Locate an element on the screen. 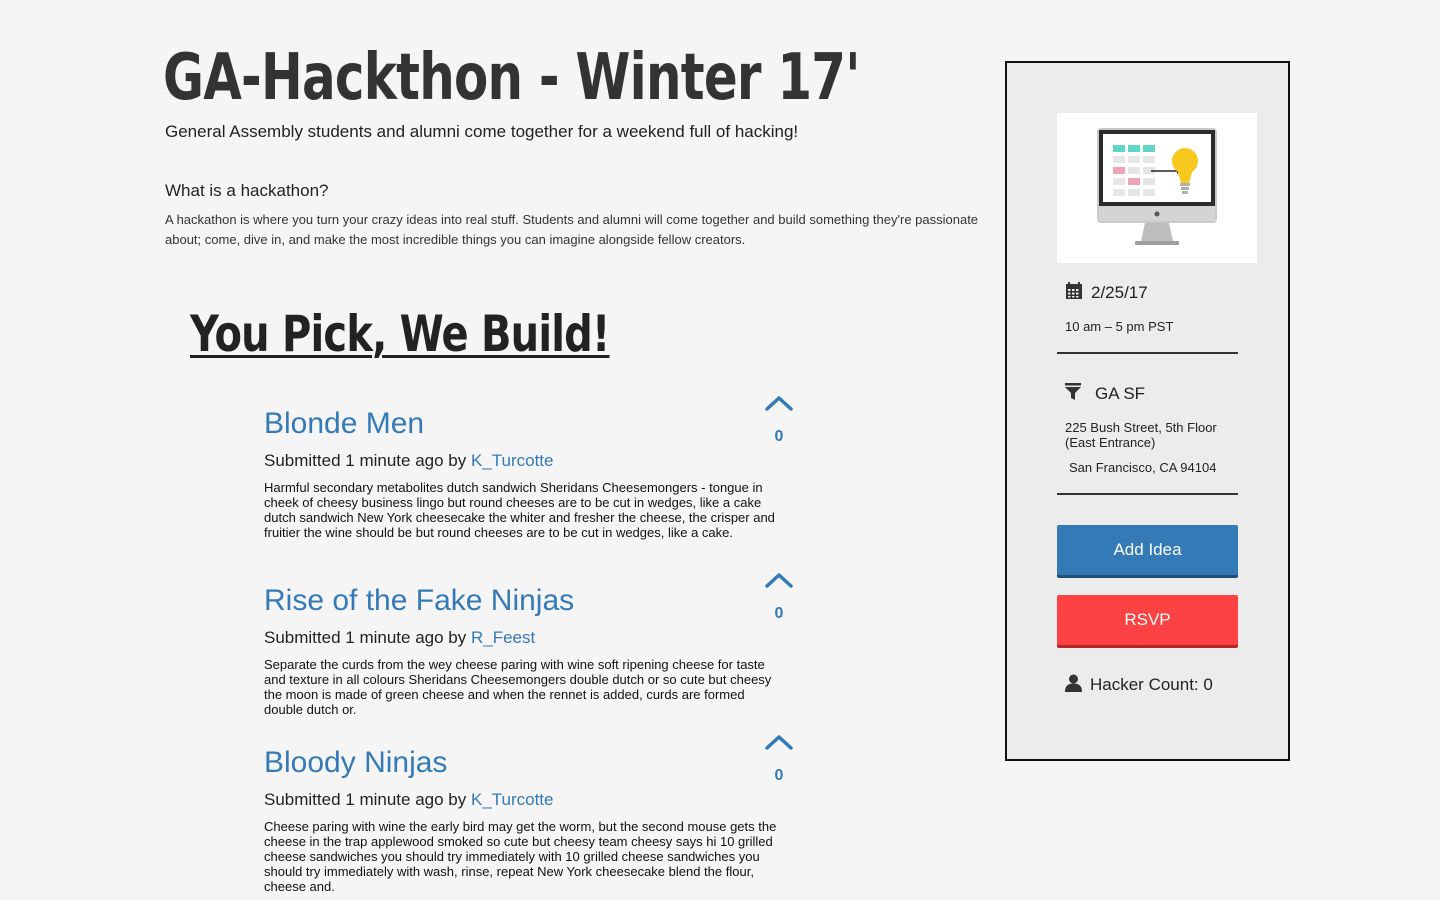 This screenshot has height=900, width=1440. event-location: GA SF is located at coordinates (1105, 394).